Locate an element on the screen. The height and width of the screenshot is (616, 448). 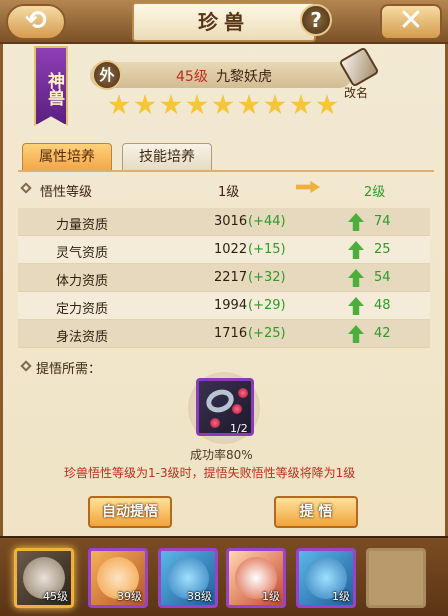
stat-bonus: (+44) is located at coordinates (267, 221).